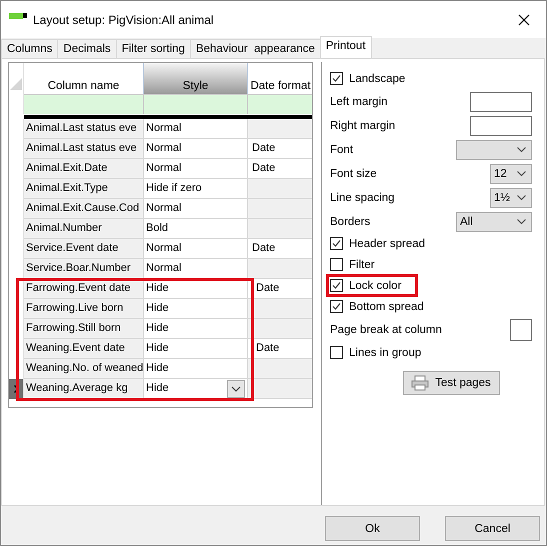  Describe the element at coordinates (362, 198) in the screenshot. I see `option-label: Line spacing` at that location.